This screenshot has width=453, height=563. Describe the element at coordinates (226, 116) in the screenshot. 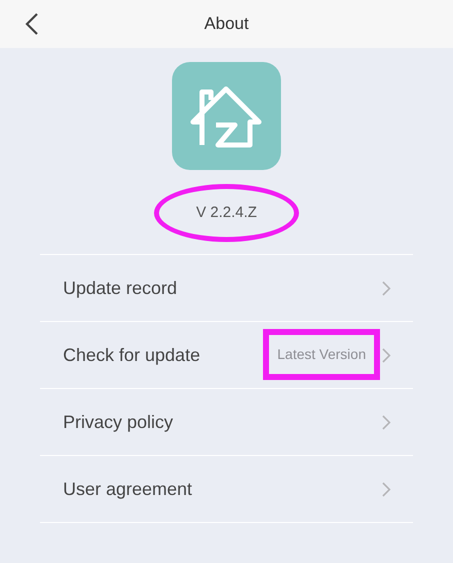

I see `house-logo-icon` at that location.